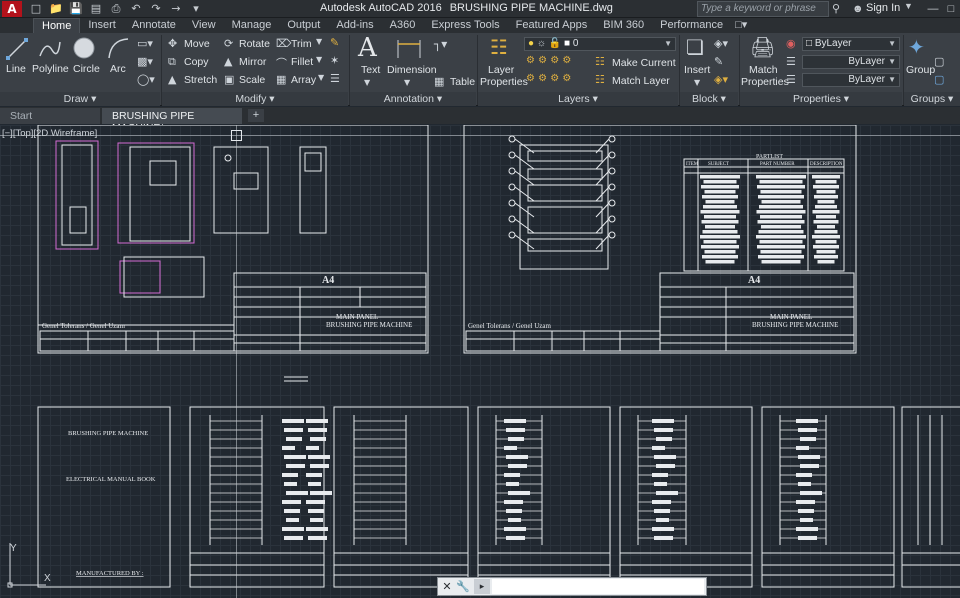 The image size is (960, 598). What do you see at coordinates (763, 70) in the screenshot?
I see `match-properties-button-1: Match` at bounding box center [763, 70].